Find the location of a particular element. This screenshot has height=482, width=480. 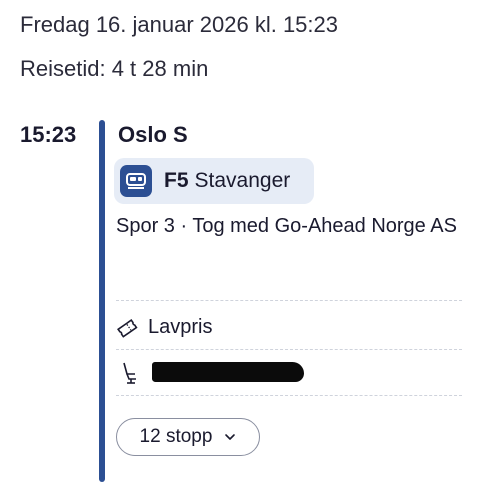

departure-time: 15:23 is located at coordinates (48, 134).